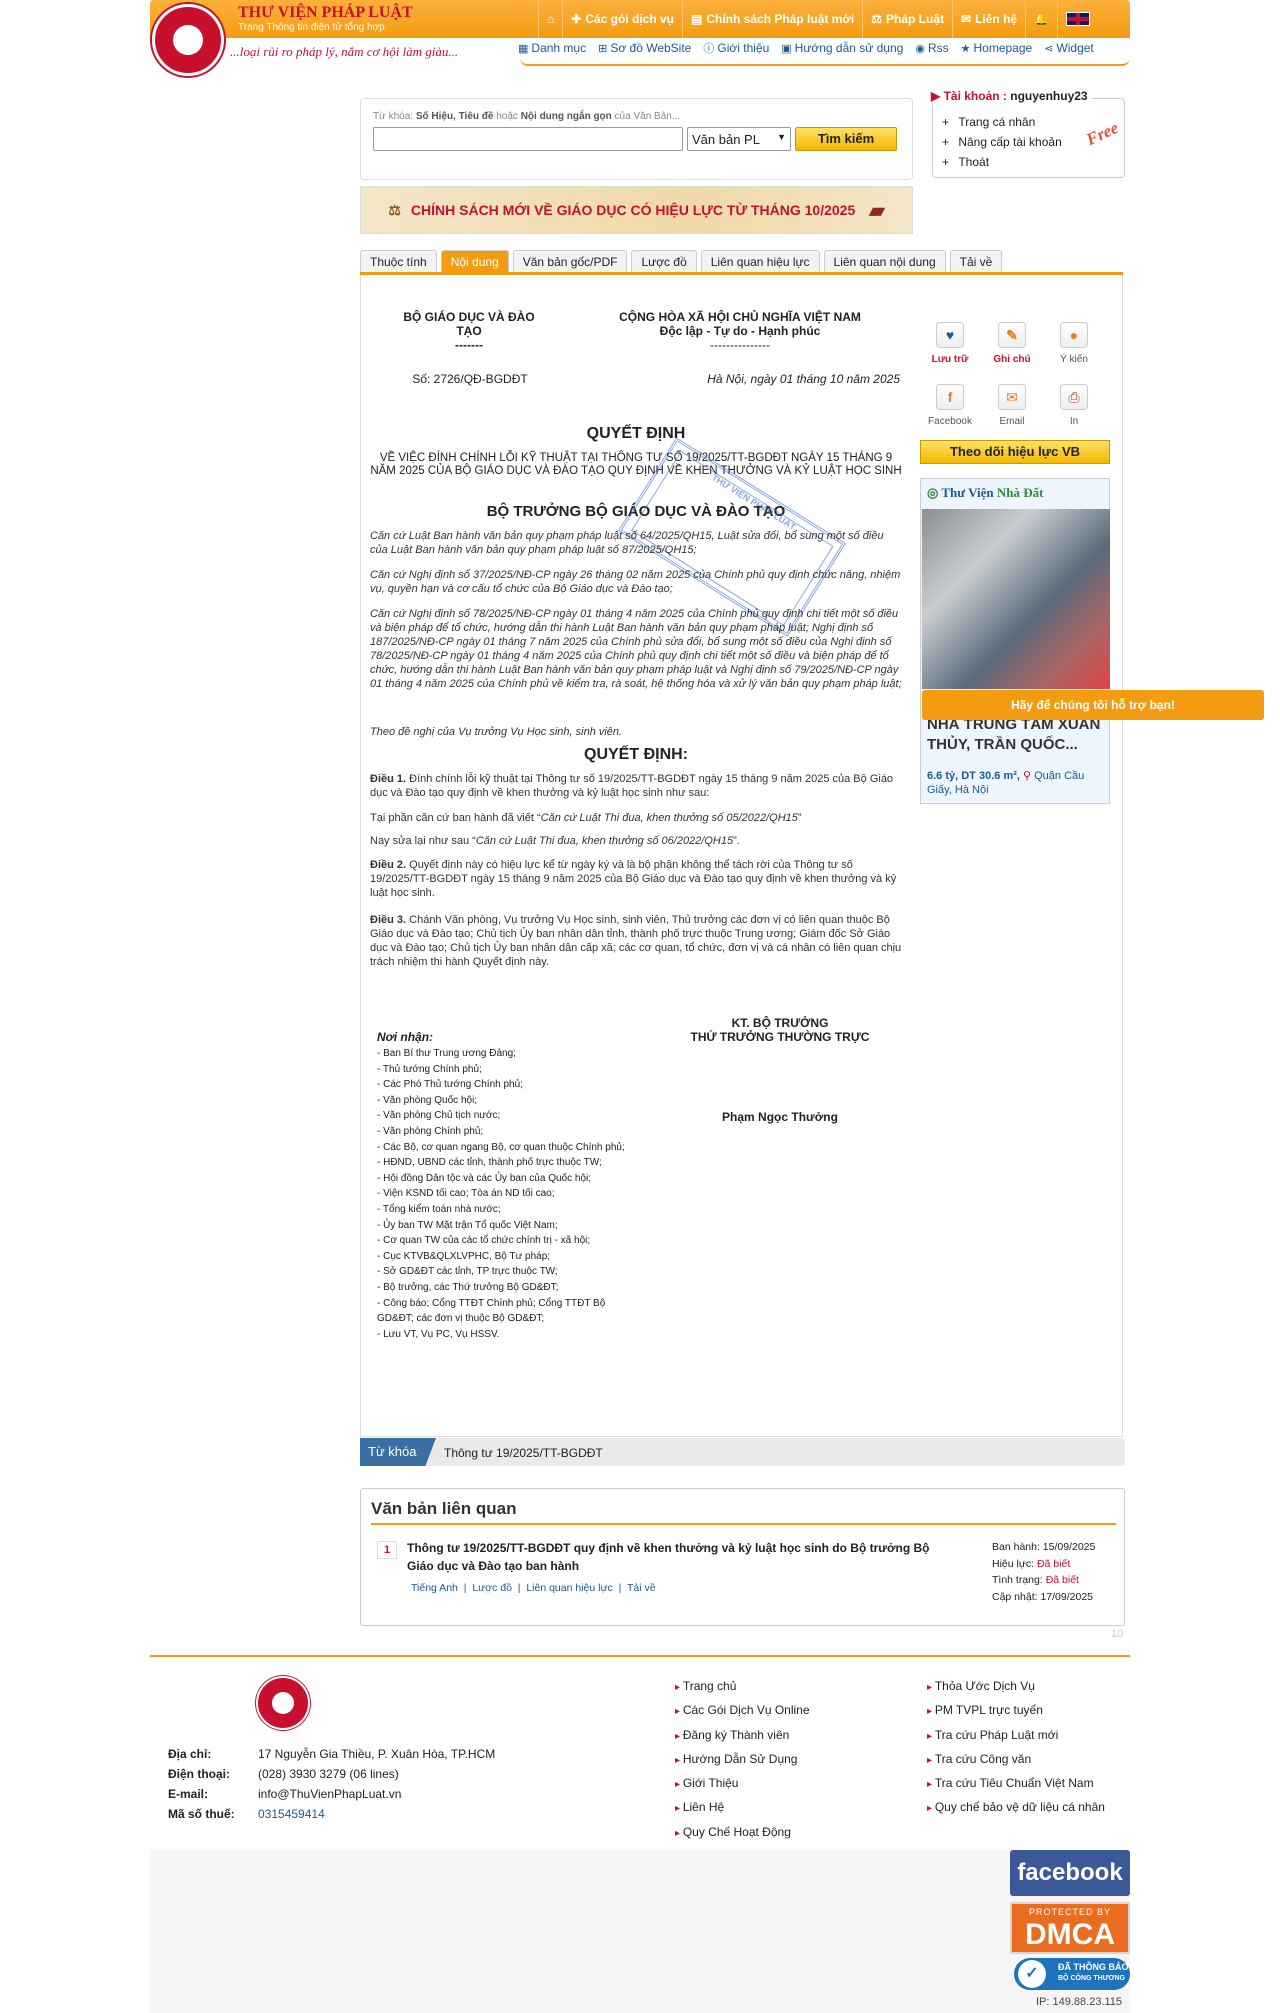  I want to click on tab-related-validity: Liên quan hiệu lực, so click(760, 261).